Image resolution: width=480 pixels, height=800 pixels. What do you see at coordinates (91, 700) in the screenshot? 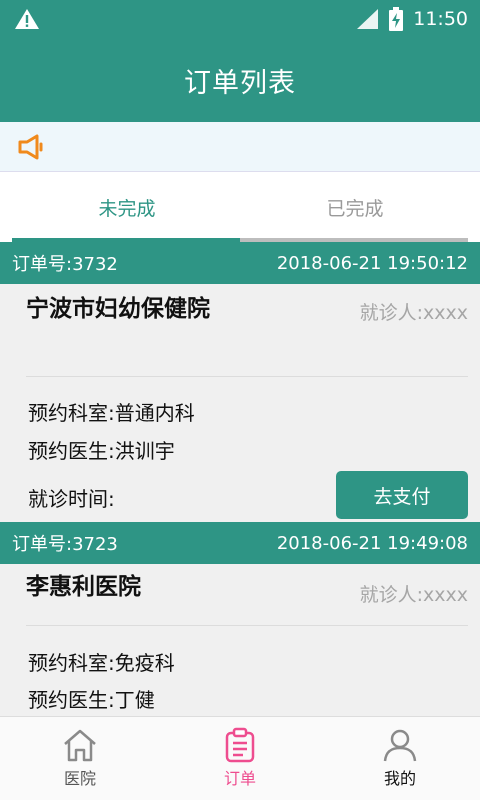
I see `doctor: 预约医生:丁健` at bounding box center [91, 700].